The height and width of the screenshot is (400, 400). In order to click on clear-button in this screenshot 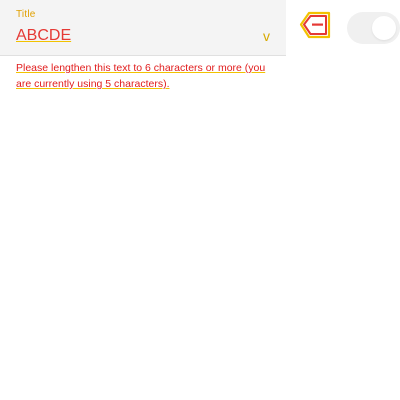, I will do `click(312, 25)`.